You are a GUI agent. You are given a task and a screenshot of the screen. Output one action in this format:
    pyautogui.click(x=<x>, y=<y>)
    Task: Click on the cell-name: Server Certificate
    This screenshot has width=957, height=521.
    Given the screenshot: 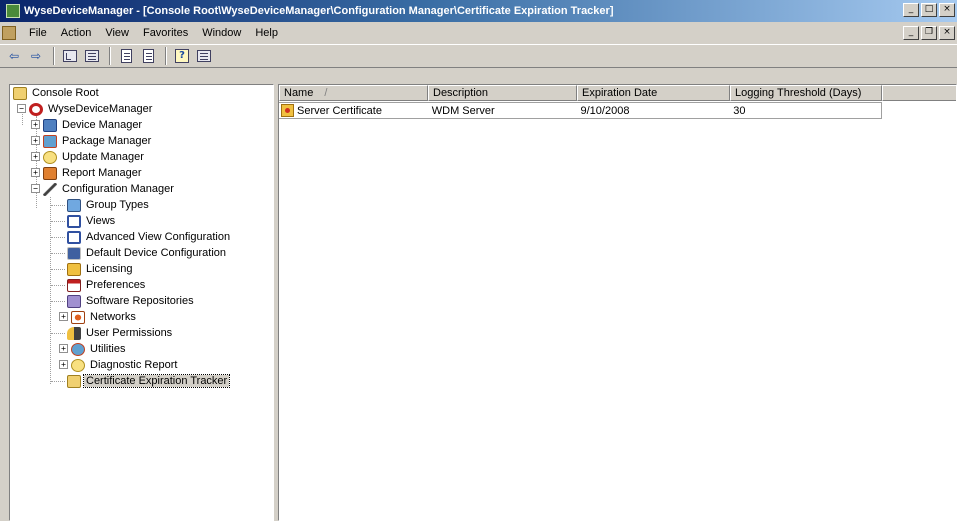 What is the action you would take?
    pyautogui.click(x=353, y=110)
    